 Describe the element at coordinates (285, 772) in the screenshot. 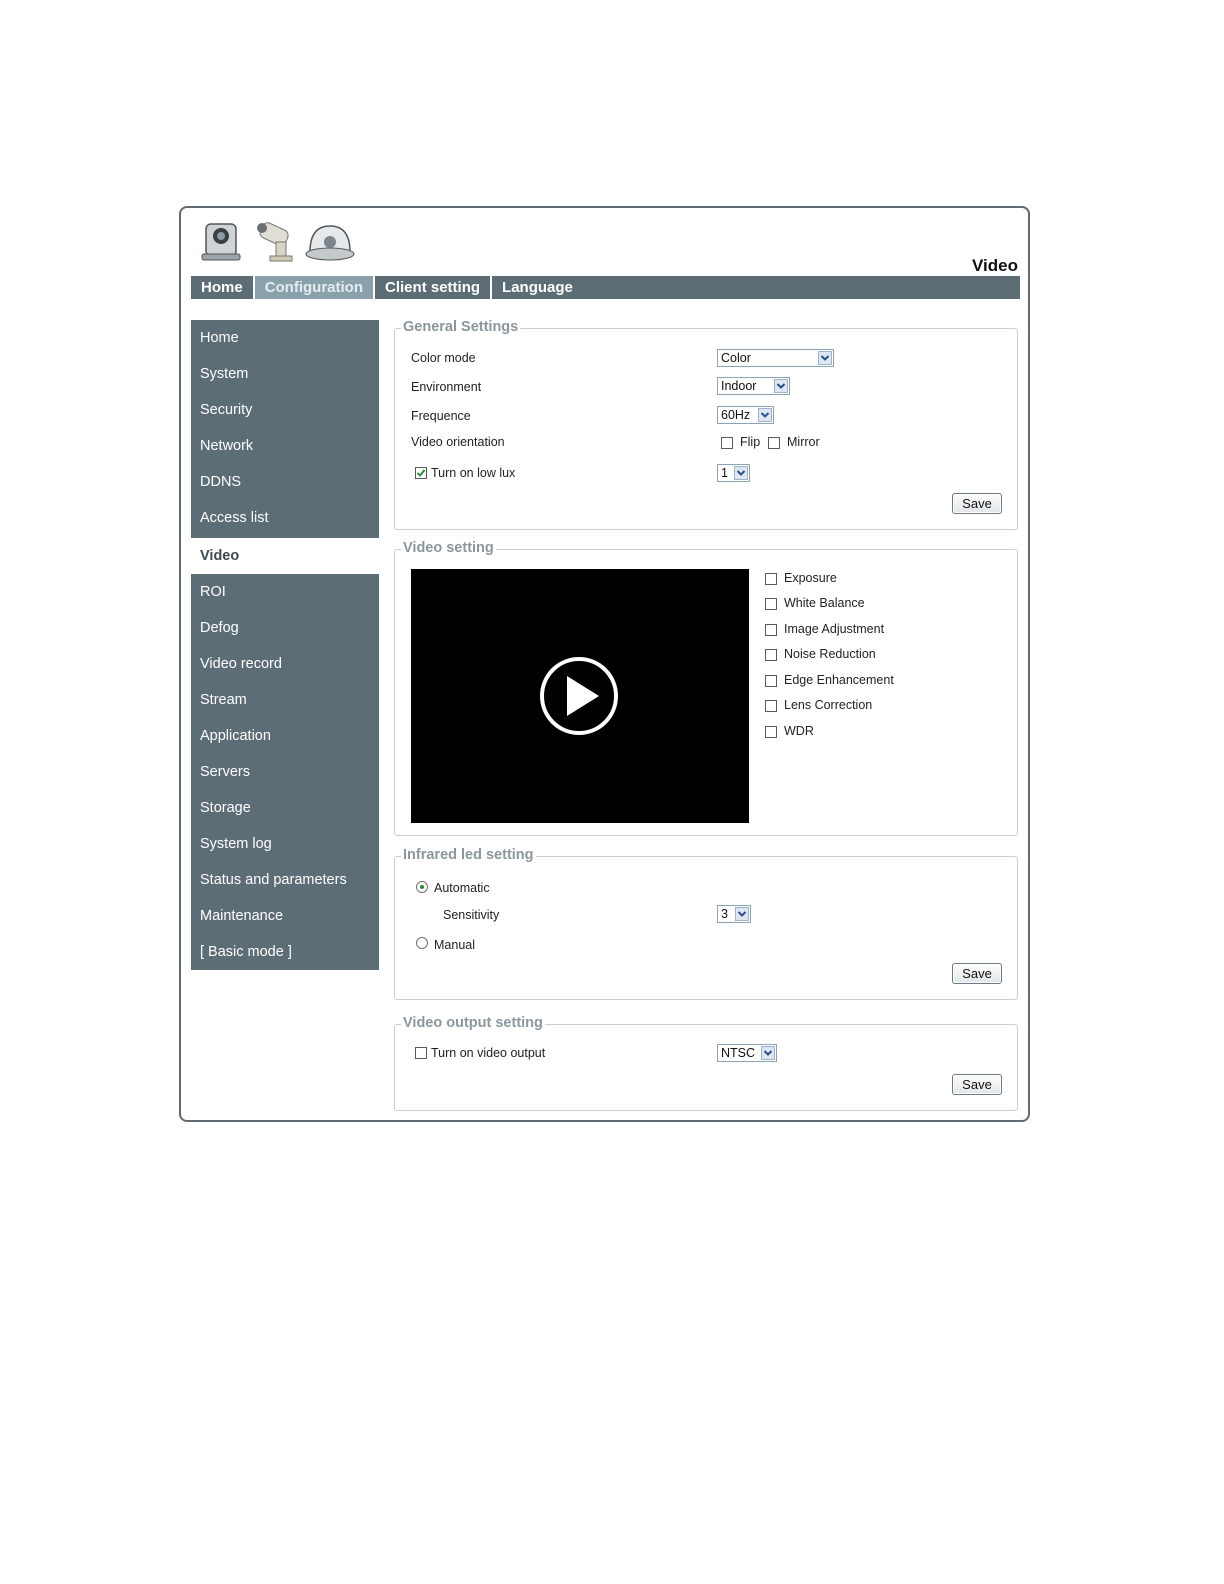

I see `sidebar-item-servers: Servers` at that location.